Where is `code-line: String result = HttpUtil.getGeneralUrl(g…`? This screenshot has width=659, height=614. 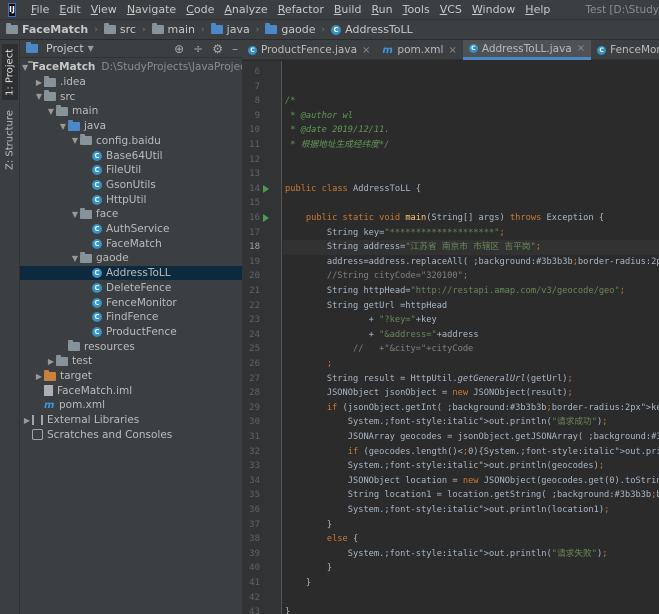
code-line: String result = HttpUtil.getGeneralUrl(g… is located at coordinates (471, 379).